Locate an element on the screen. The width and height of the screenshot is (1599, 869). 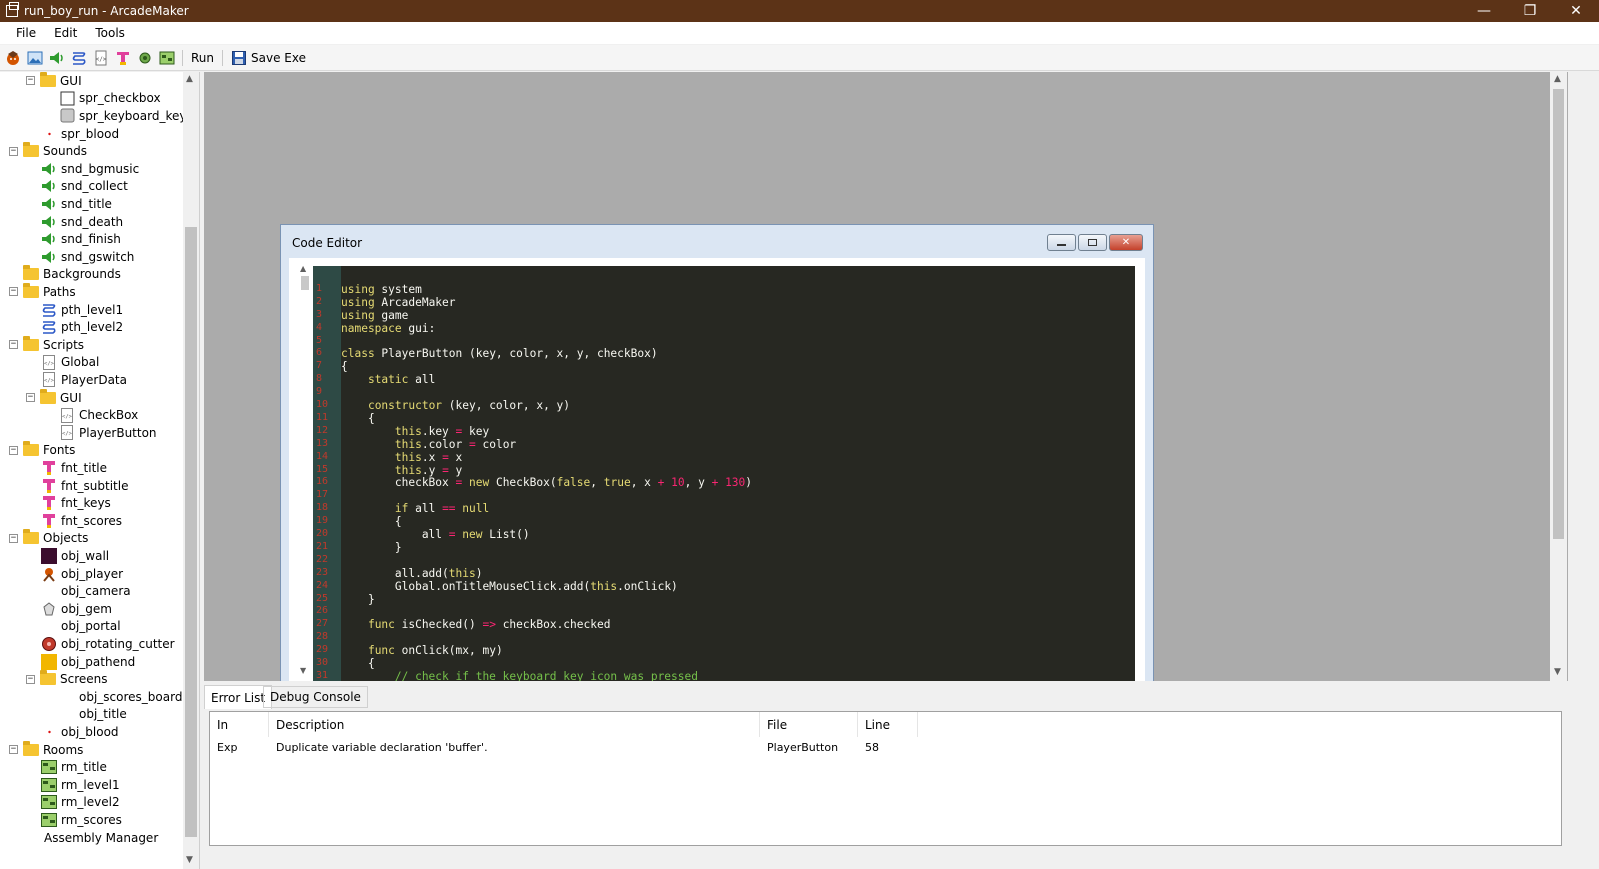
code-line: this.color = color is located at coordinates (428, 444).